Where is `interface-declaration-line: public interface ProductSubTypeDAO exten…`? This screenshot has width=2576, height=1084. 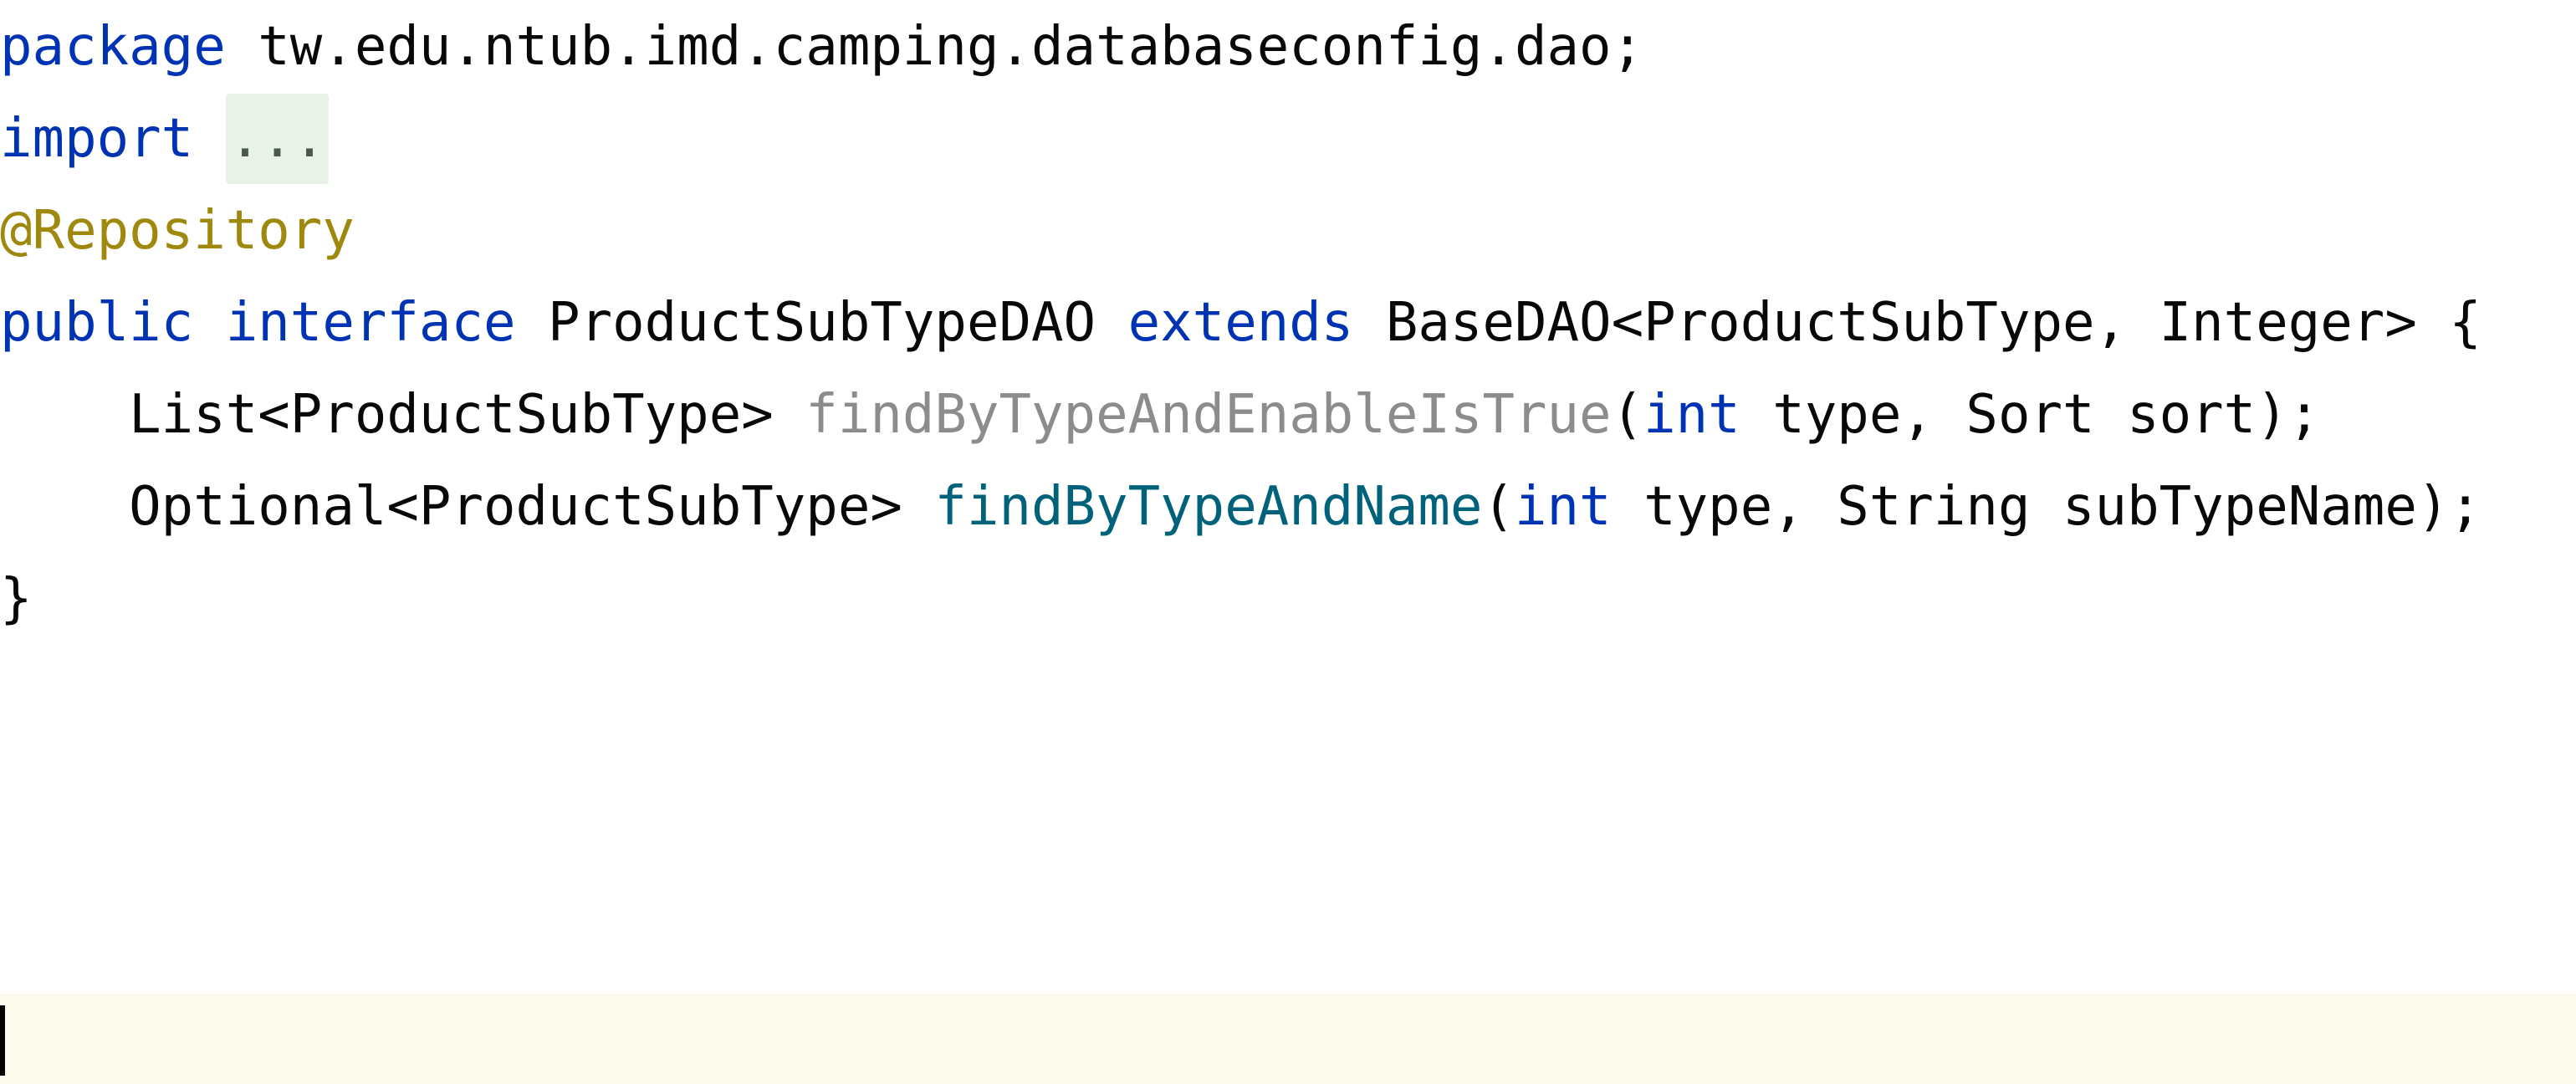
interface-declaration-line: public interface ProductSubTypeDAO exten… is located at coordinates (1288, 323).